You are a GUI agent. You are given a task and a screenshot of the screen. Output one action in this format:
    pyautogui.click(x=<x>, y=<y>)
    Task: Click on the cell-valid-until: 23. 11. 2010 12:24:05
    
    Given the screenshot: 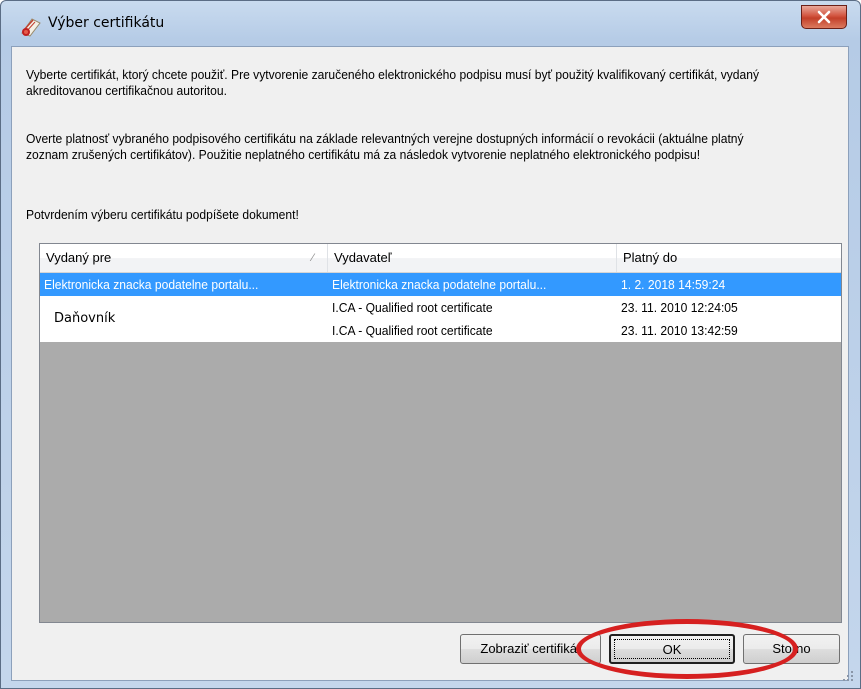 What is the action you would take?
    pyautogui.click(x=679, y=307)
    